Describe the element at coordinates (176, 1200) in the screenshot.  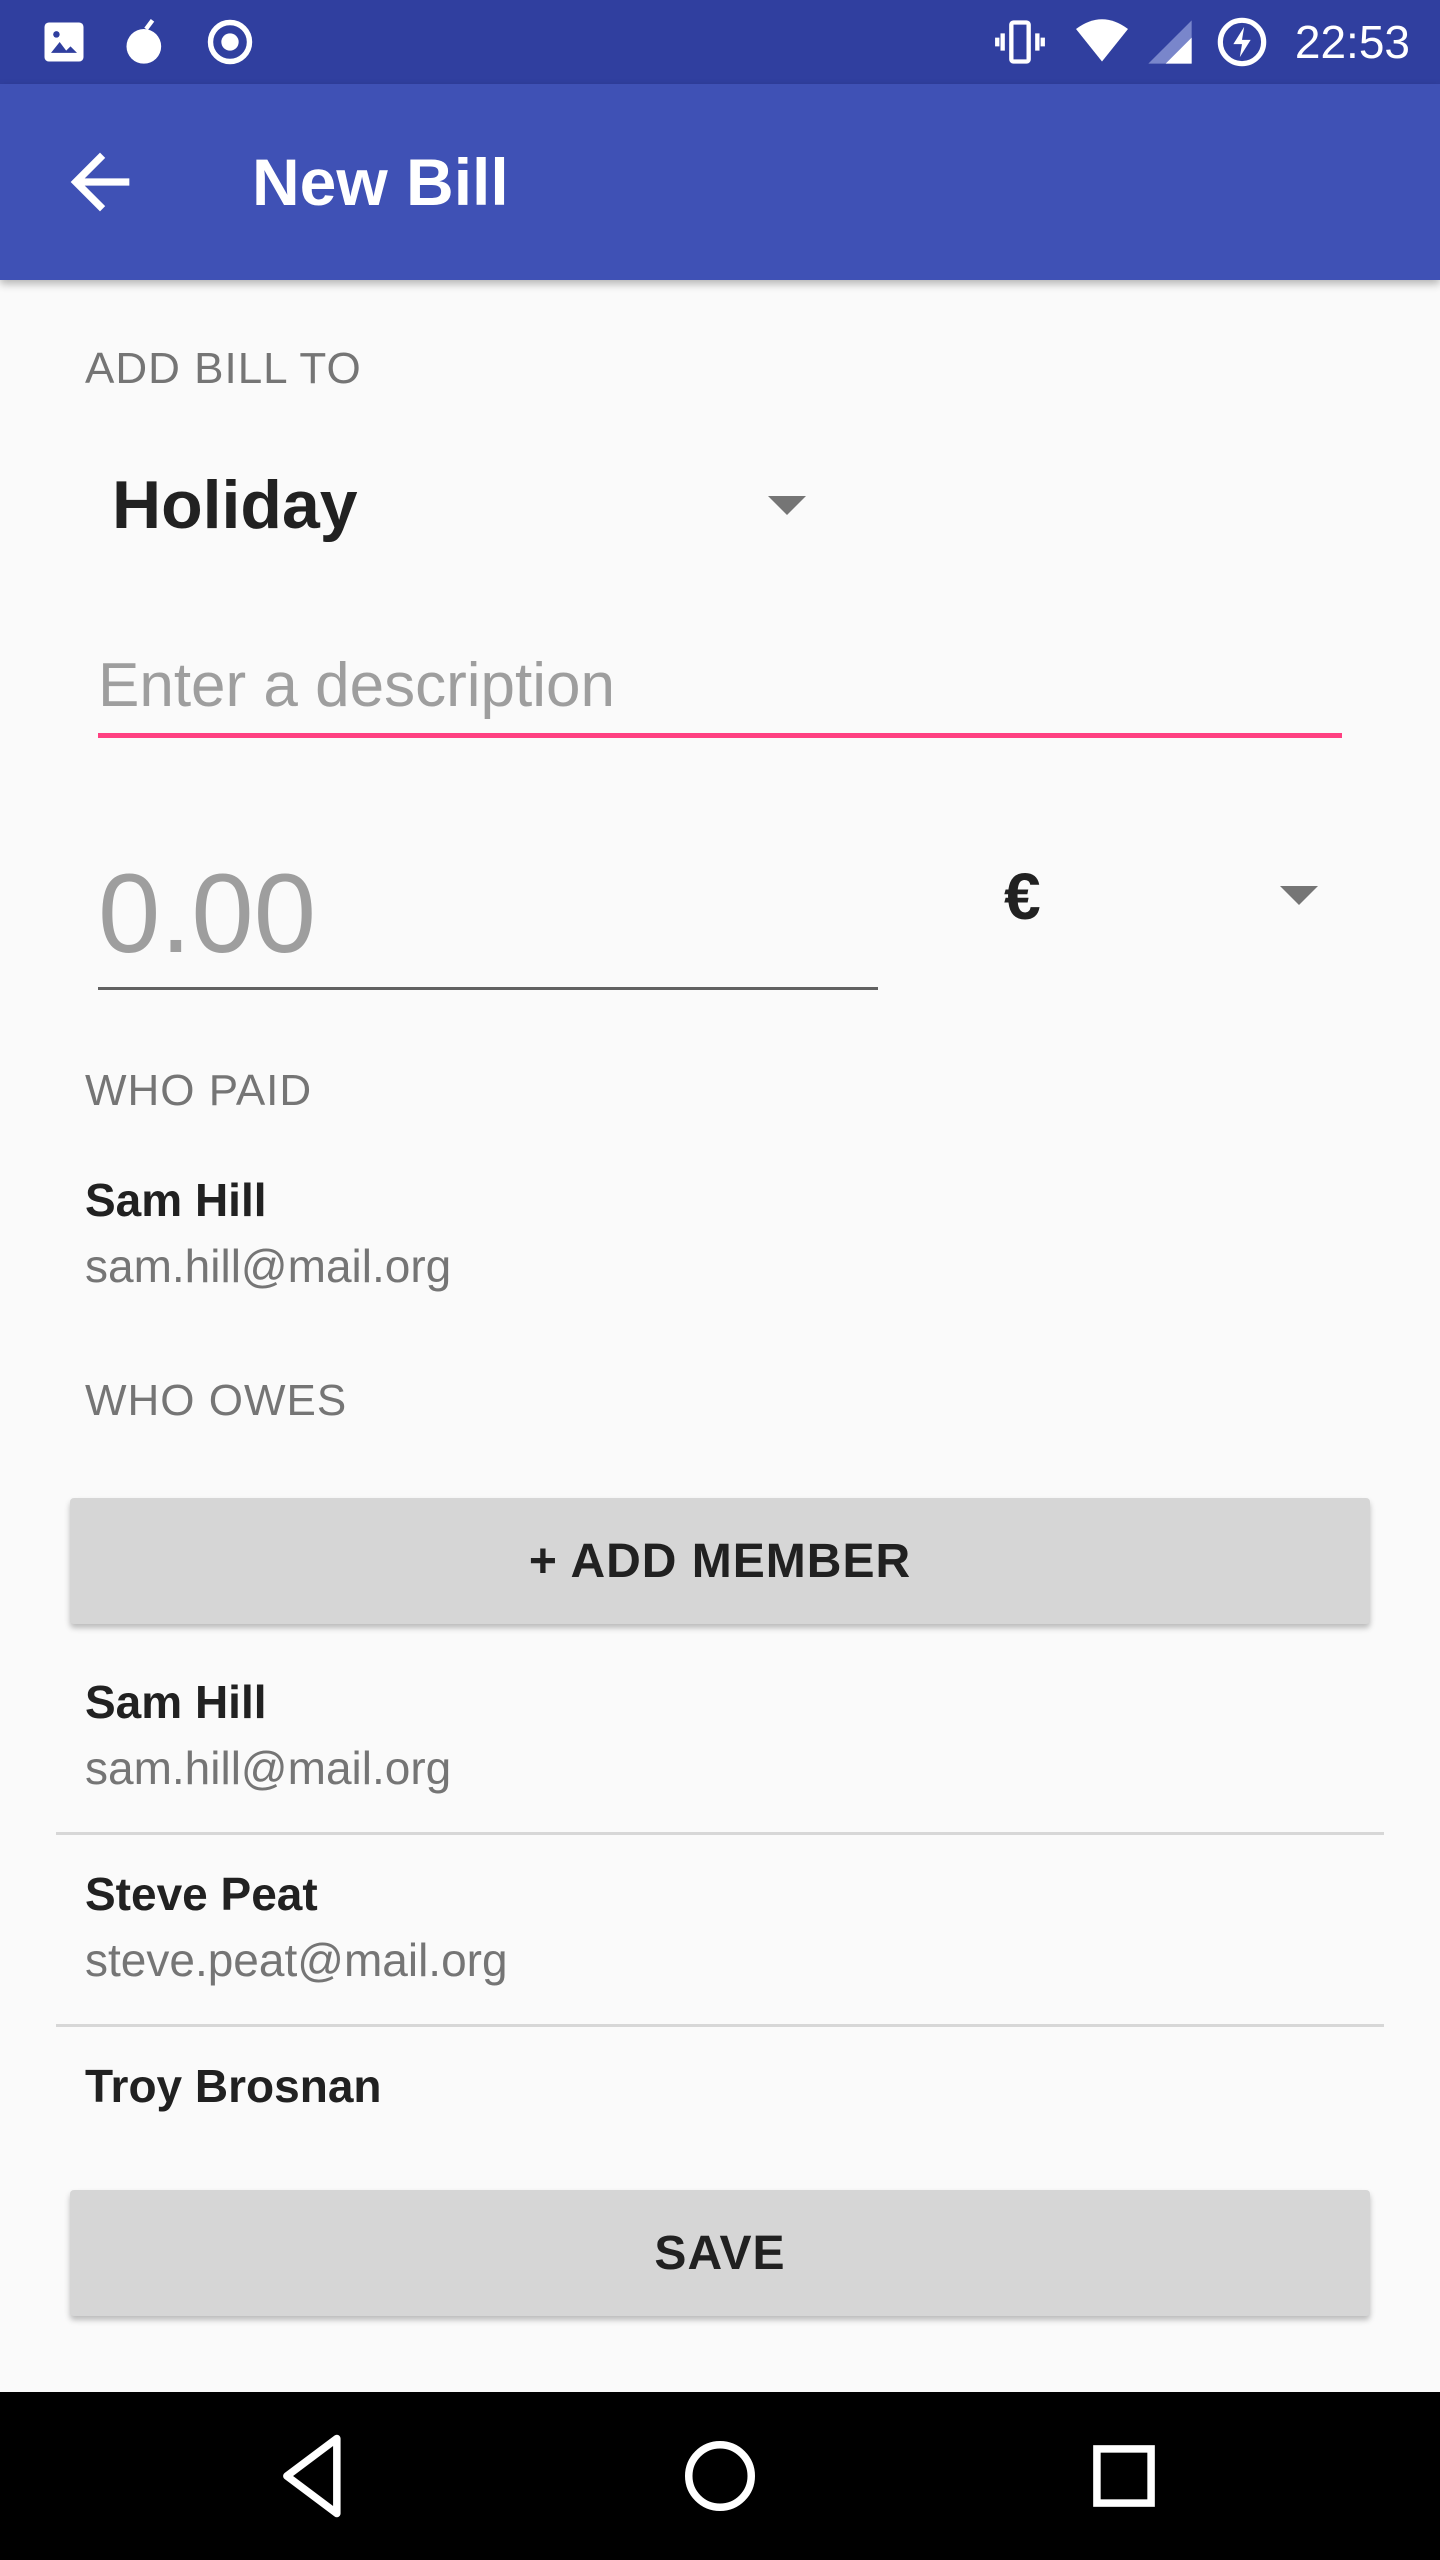
I see `payer-name: Sam Hill` at that location.